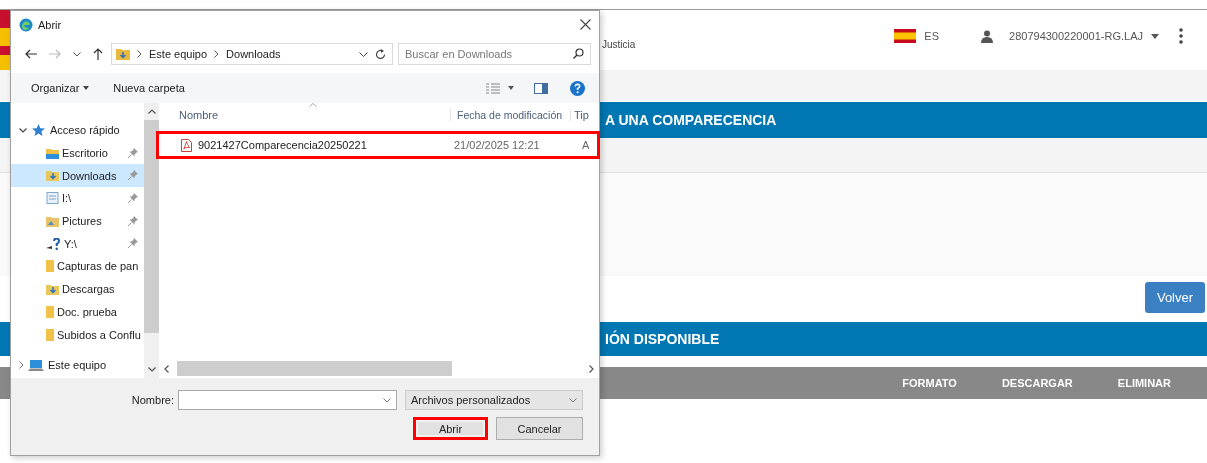 The height and width of the screenshot is (463, 1207). I want to click on tree-item: Capturas de pan, so click(77, 266).